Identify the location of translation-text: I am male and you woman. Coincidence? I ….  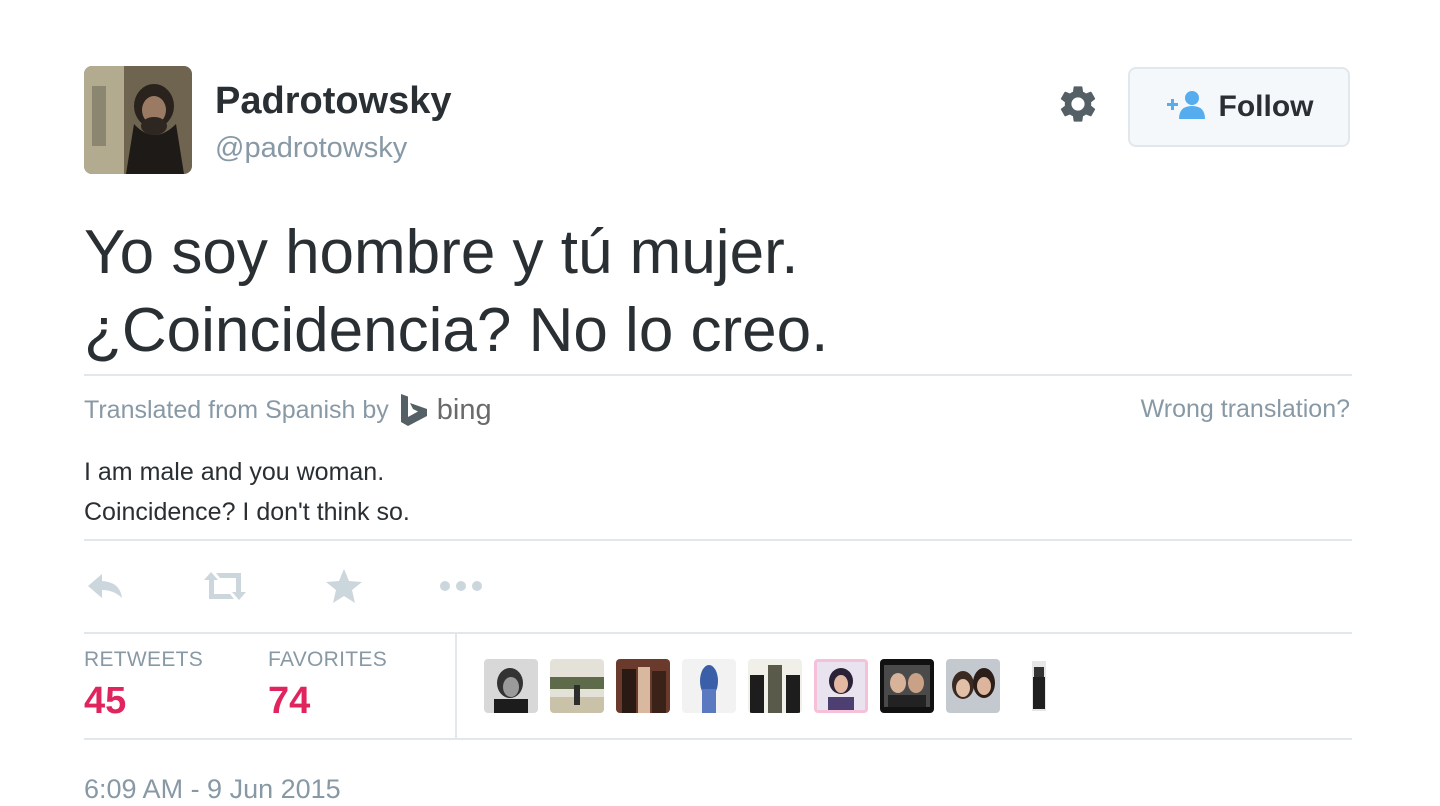
(247, 492).